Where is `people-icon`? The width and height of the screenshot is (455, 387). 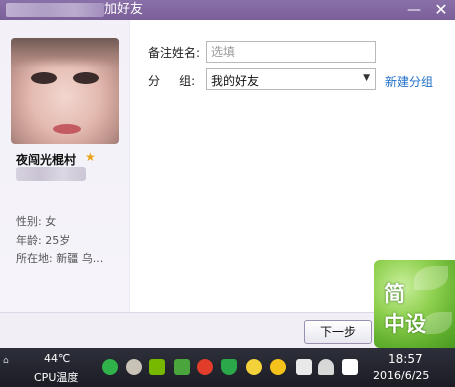
people-icon is located at coordinates (134, 367).